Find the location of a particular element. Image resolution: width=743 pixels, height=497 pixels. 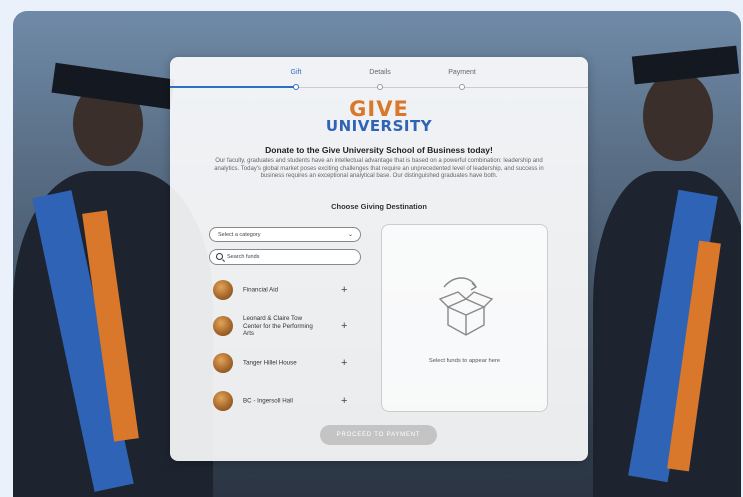

step-details: Details is located at coordinates (380, 72).